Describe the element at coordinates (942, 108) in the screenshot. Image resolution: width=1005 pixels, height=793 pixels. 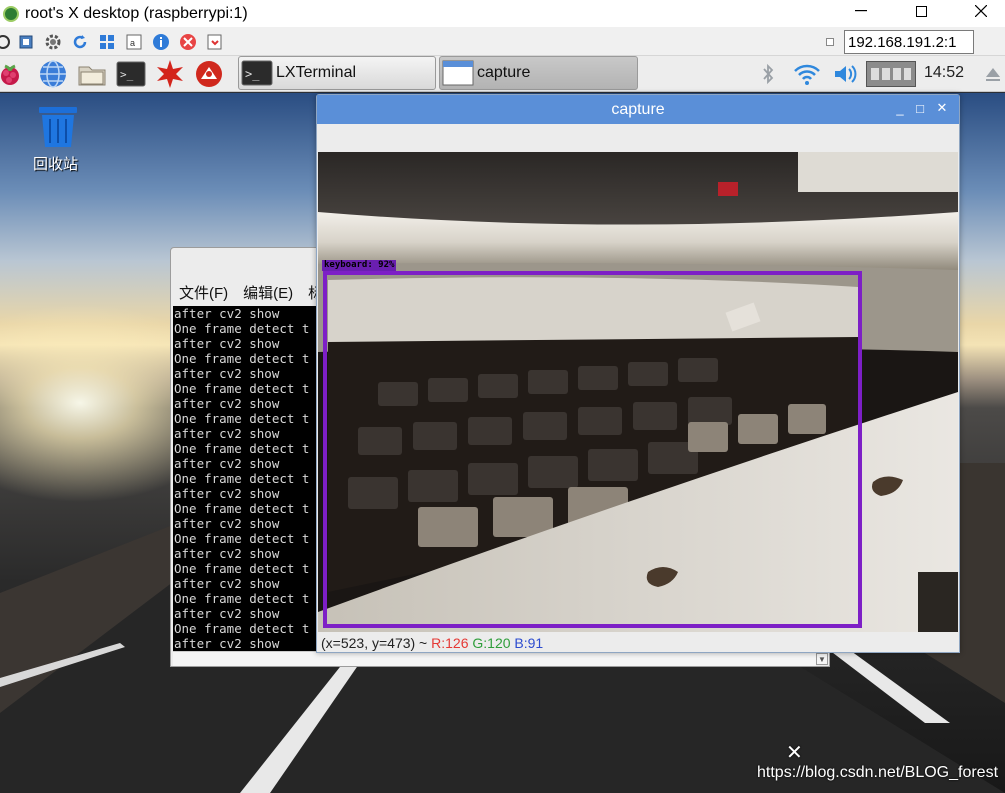
I see `capture-close-button: ✕` at that location.